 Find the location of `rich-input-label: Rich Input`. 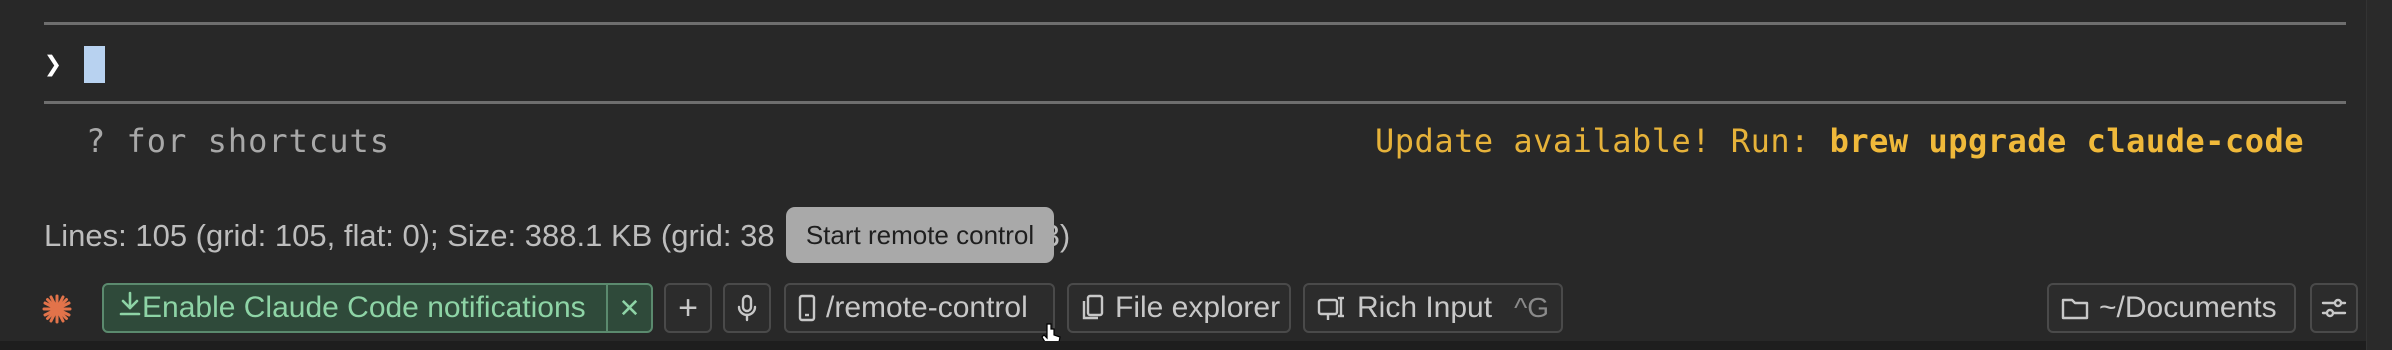

rich-input-label: Rich Input is located at coordinates (1425, 307).